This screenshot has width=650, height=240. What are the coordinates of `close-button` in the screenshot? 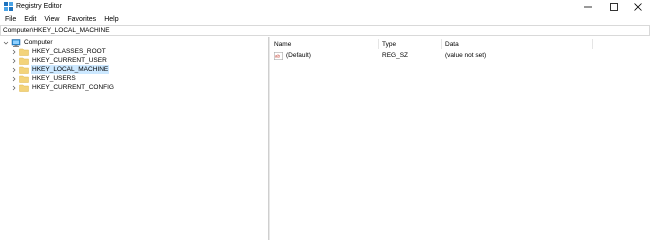 It's located at (637, 7).